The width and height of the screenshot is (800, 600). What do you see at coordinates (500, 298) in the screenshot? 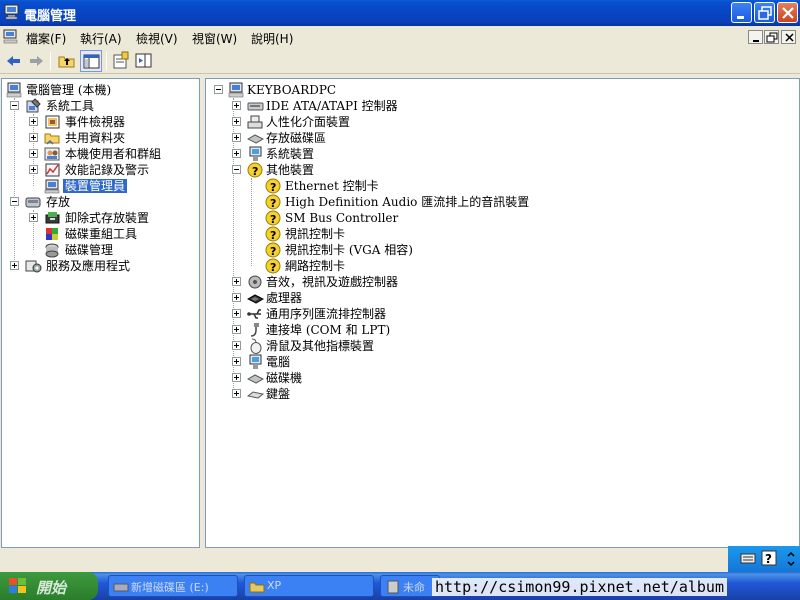
I see `category-processors: 處理器` at bounding box center [500, 298].